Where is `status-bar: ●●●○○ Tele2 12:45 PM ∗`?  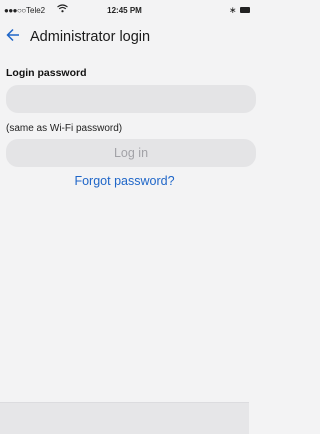 status-bar: ●●●○○ Tele2 12:45 PM ∗ is located at coordinates (125, 10).